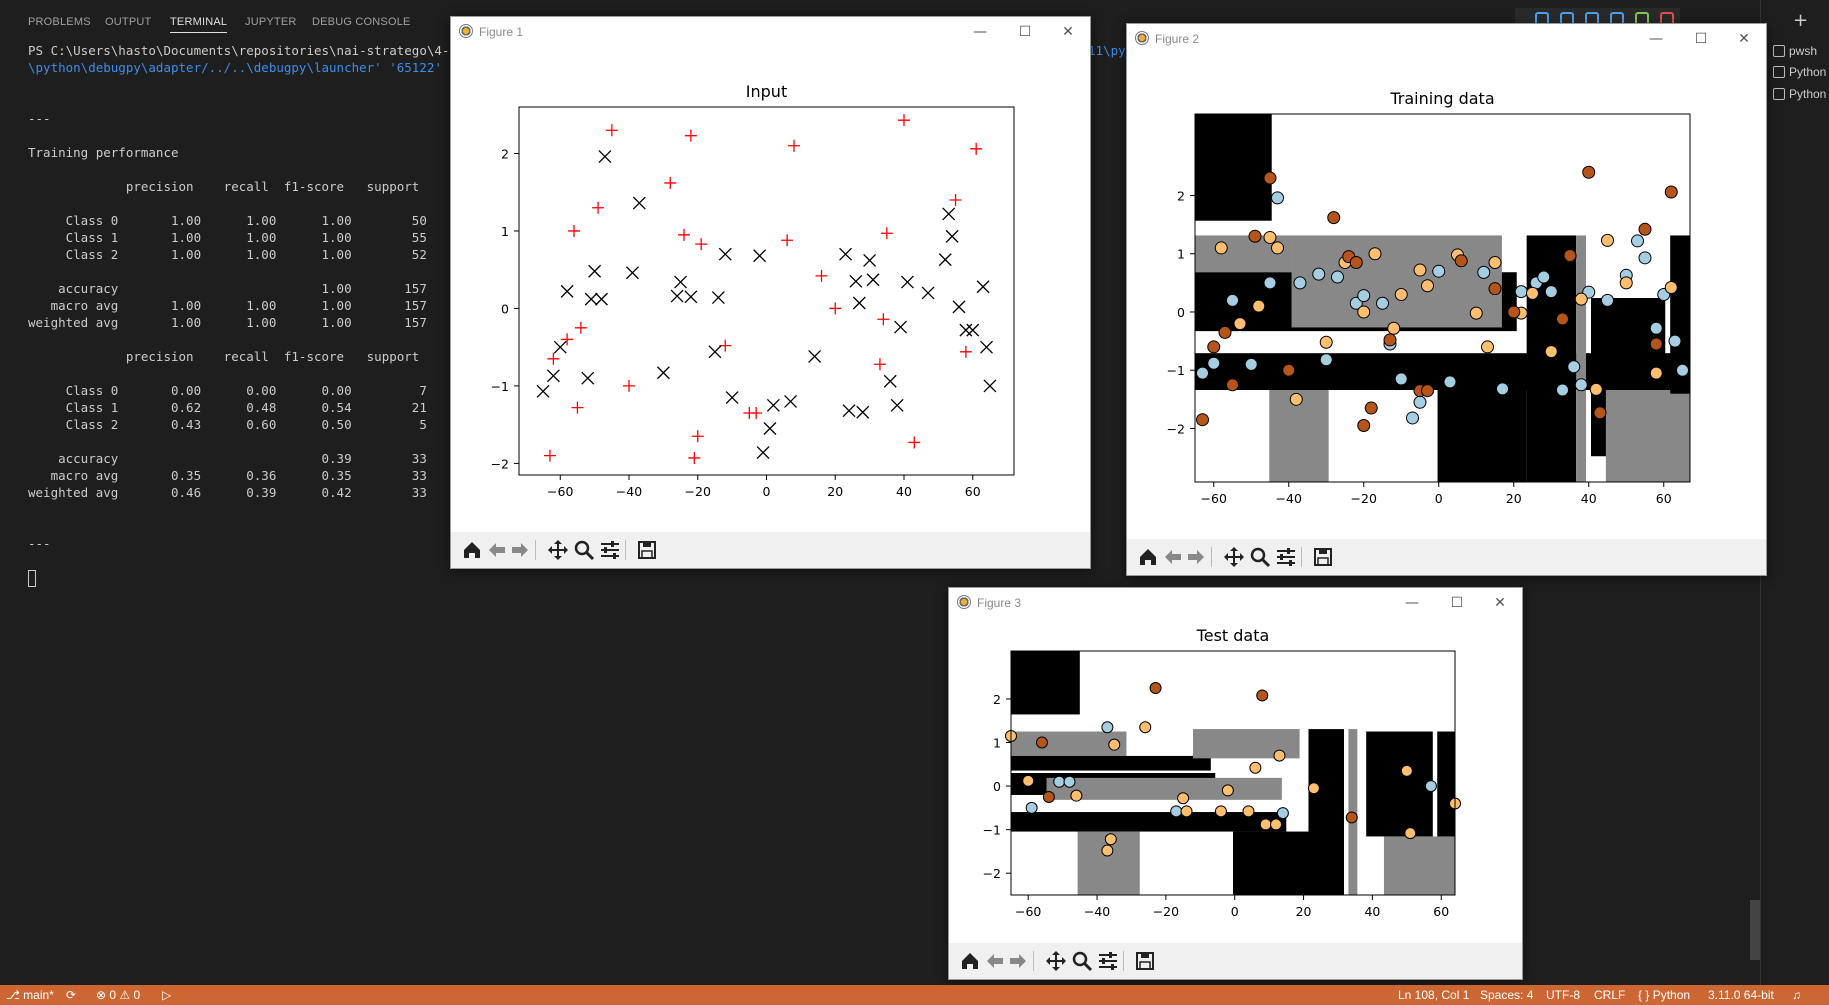 Image resolution: width=1829 pixels, height=1005 pixels. What do you see at coordinates (770, 550) in the screenshot?
I see `plot-toolbar` at bounding box center [770, 550].